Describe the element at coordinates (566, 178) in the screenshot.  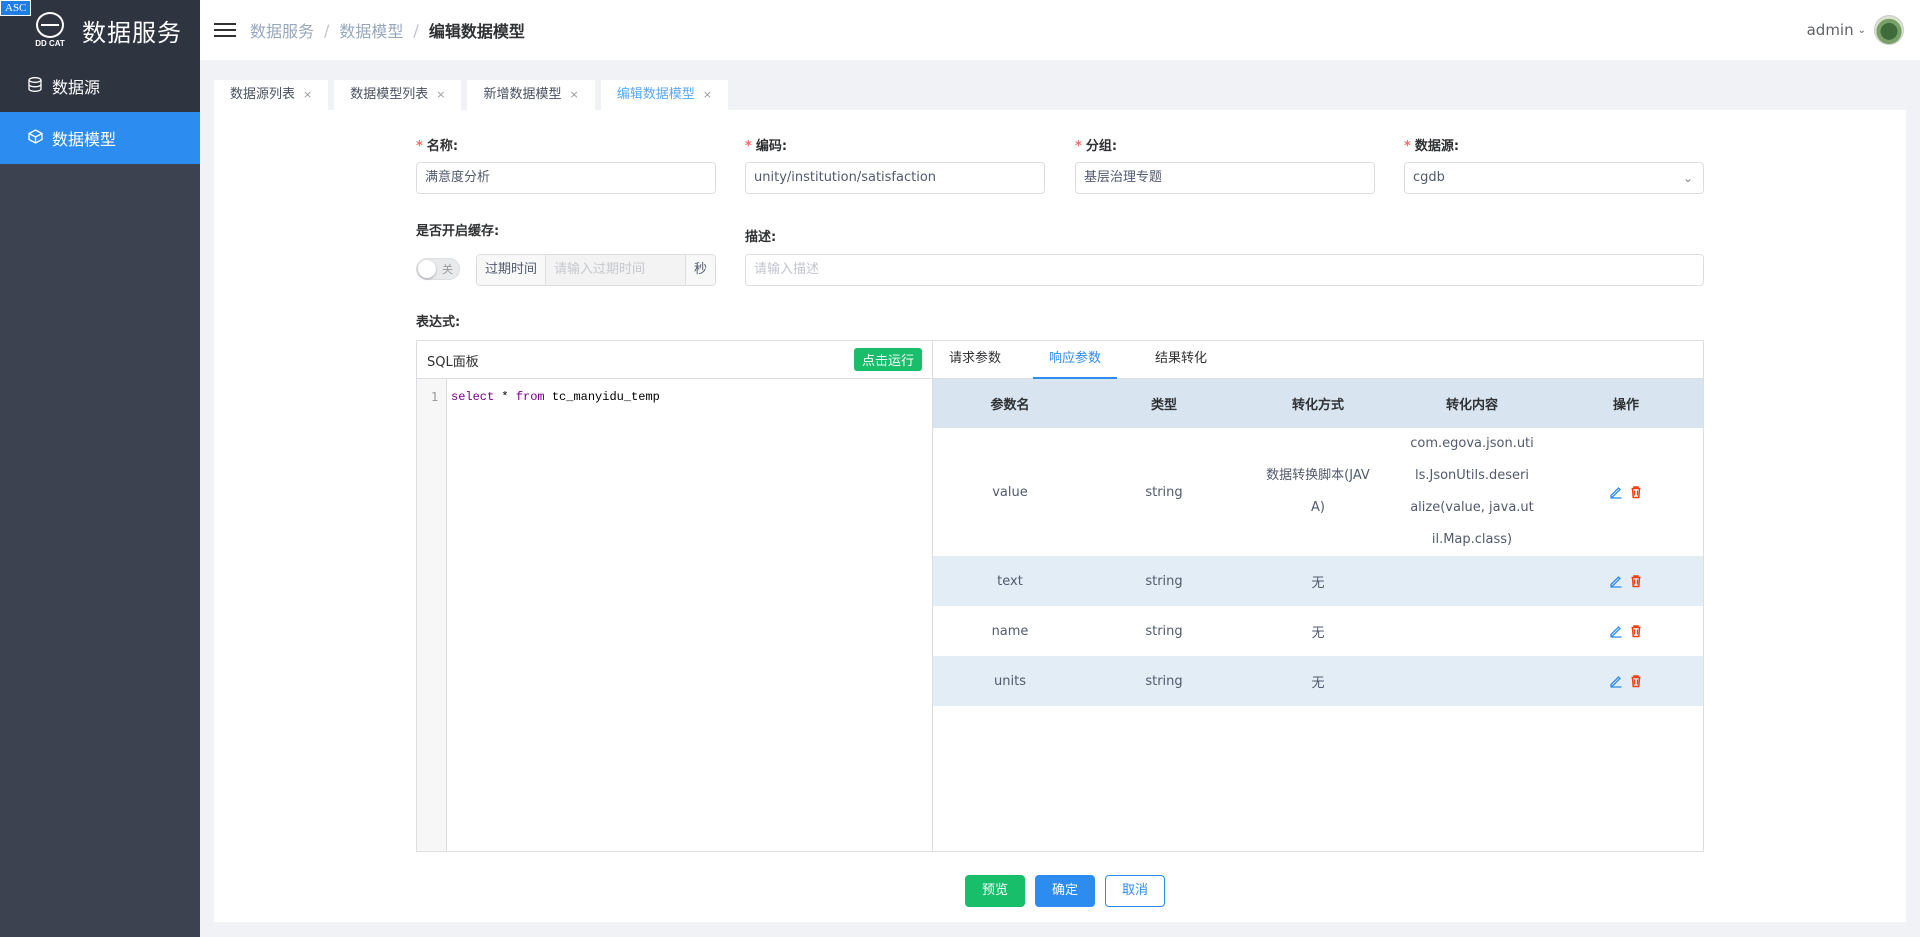
I see `name-input: 满意度分析` at that location.